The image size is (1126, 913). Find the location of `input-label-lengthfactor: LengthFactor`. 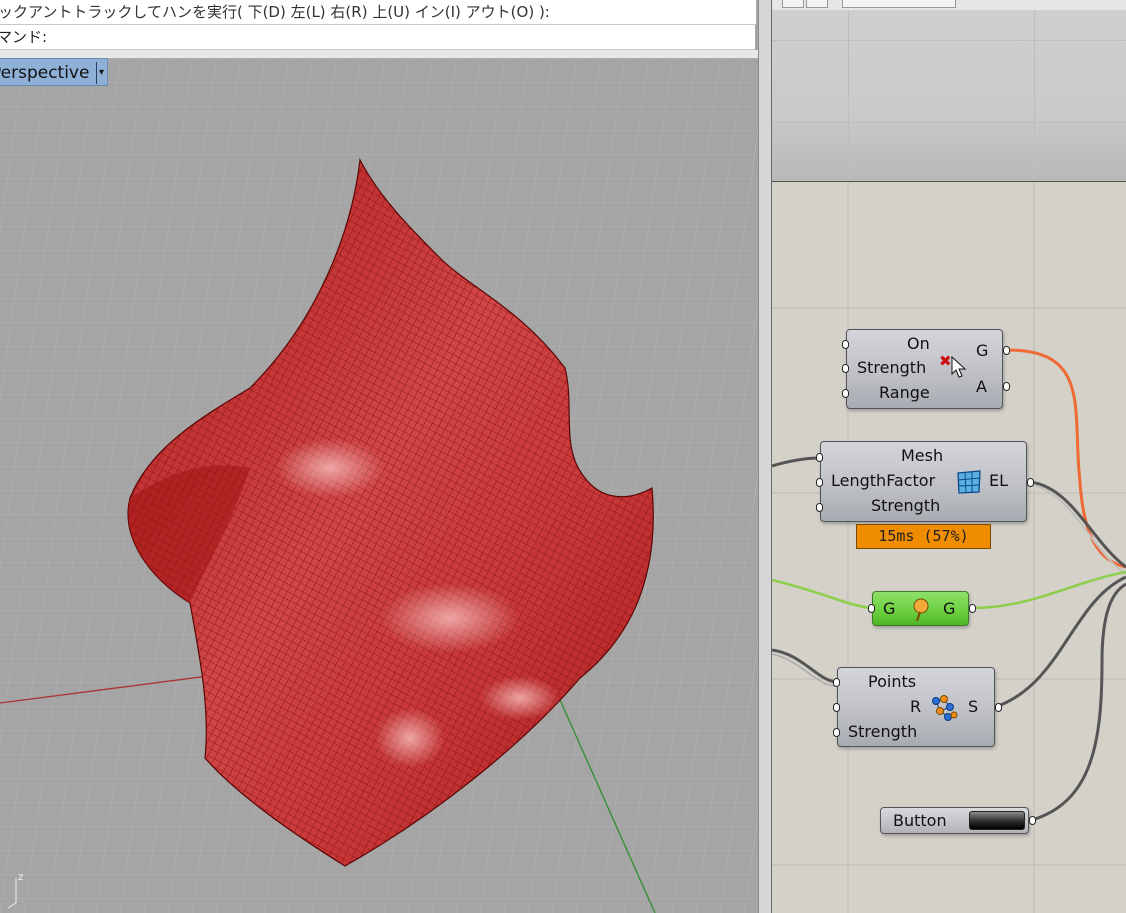

input-label-lengthfactor: LengthFactor is located at coordinates (883, 480).